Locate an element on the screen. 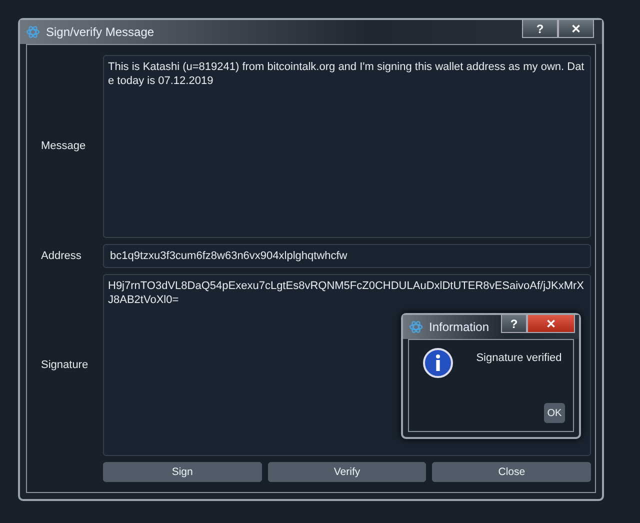  window-title: Sign/verify Message is located at coordinates (100, 32).